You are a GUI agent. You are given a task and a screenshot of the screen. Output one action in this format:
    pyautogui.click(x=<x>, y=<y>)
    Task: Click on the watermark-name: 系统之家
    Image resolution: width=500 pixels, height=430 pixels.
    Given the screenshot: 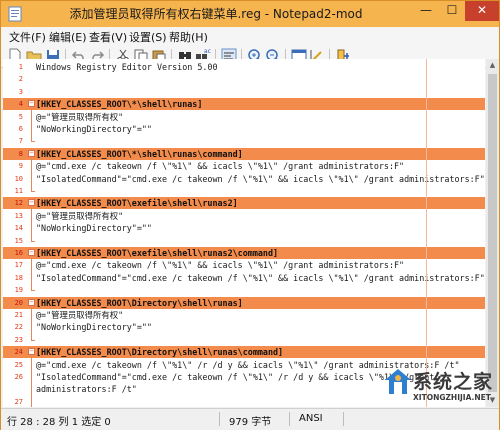 What is the action you would take?
    pyautogui.click(x=453, y=382)
    